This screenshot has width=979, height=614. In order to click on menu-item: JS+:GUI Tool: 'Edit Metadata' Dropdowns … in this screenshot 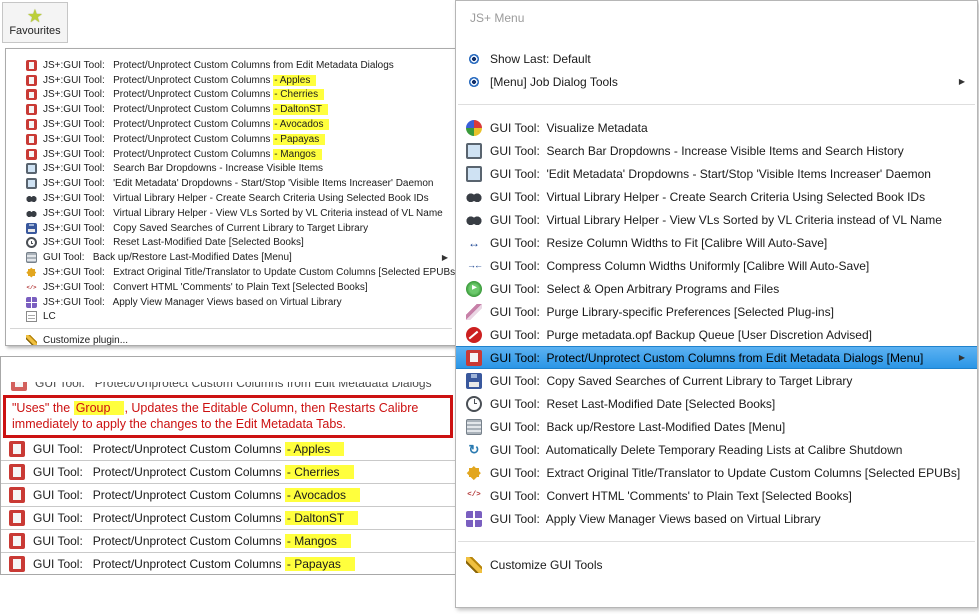, I will do `click(231, 183)`.